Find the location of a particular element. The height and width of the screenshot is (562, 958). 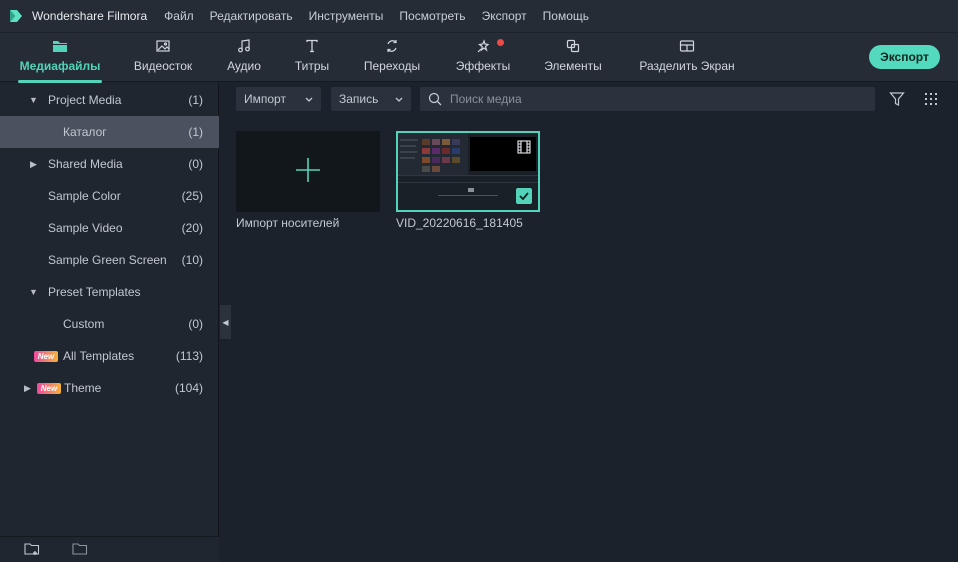

sidebar-item-project-media: ▼ Project Media (1) is located at coordinates (109, 100).